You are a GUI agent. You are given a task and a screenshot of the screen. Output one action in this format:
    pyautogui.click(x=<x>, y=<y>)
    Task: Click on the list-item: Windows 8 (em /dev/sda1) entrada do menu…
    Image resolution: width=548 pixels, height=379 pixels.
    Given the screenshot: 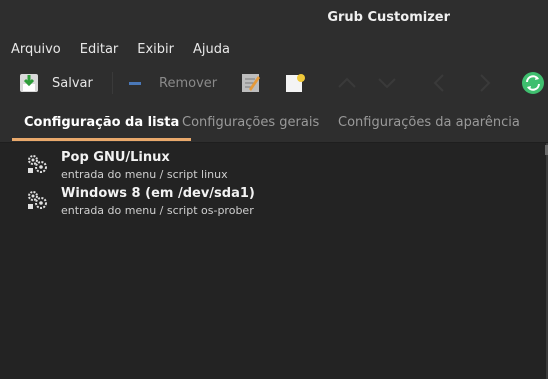 What is the action you would take?
    pyautogui.click(x=273, y=201)
    